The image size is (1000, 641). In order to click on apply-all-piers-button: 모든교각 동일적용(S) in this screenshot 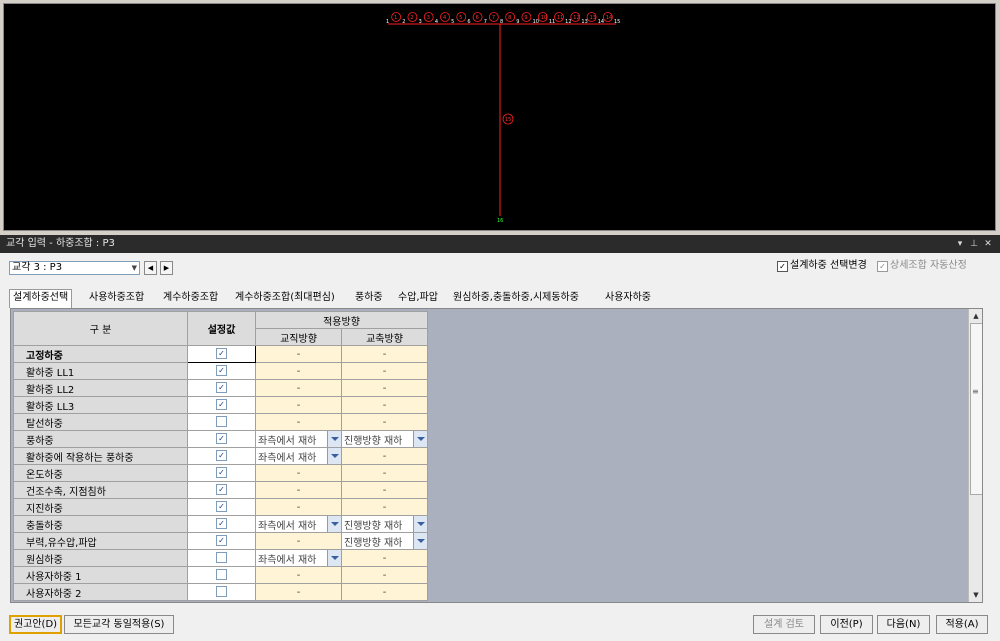, I will do `click(119, 624)`.